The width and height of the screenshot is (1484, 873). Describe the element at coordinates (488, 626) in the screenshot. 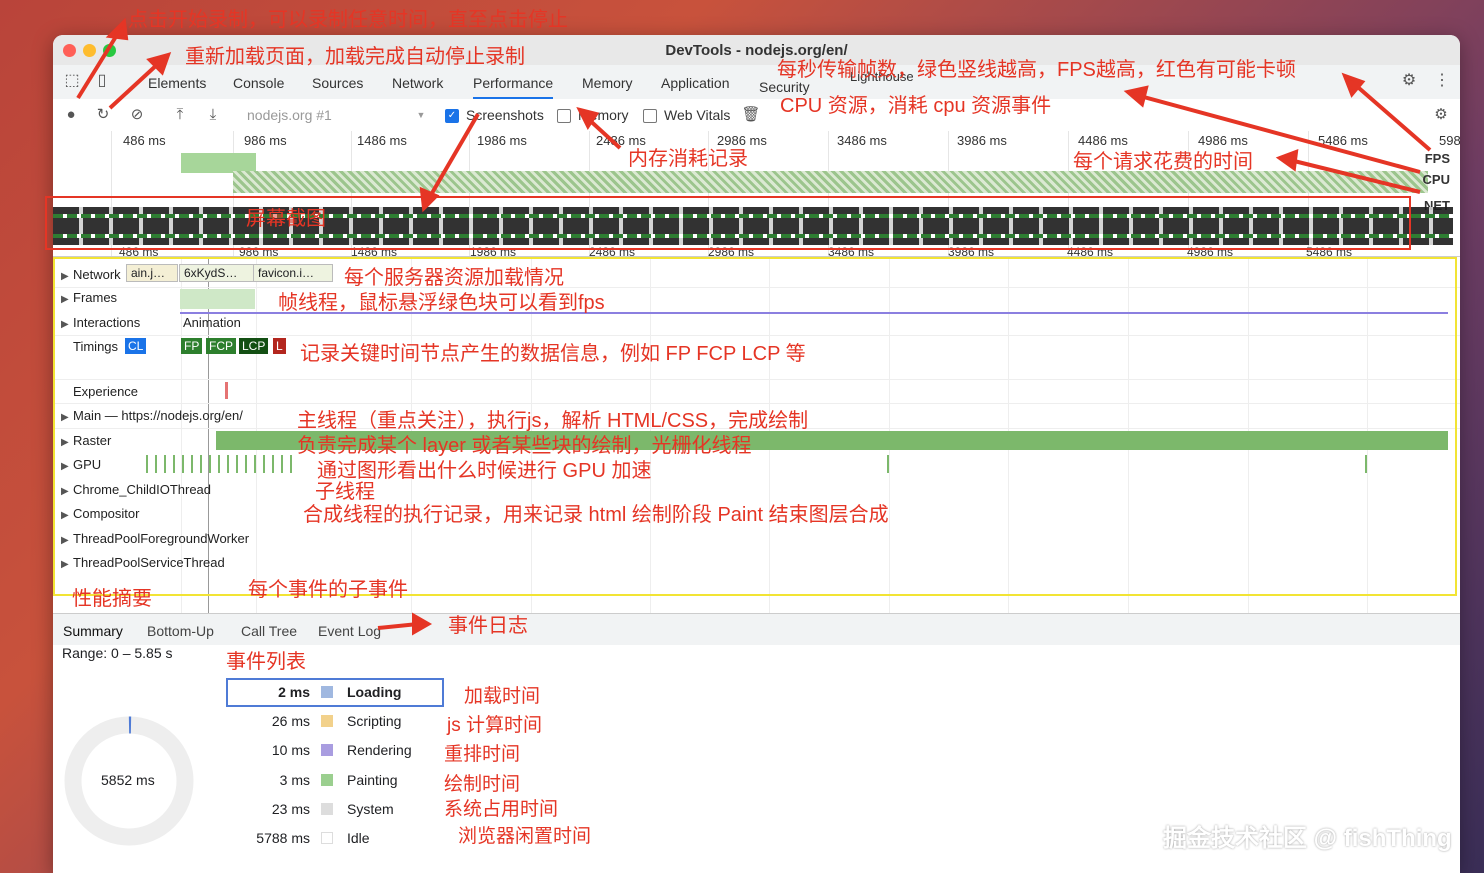

I see `annotation-event-log: 事件日志` at that location.